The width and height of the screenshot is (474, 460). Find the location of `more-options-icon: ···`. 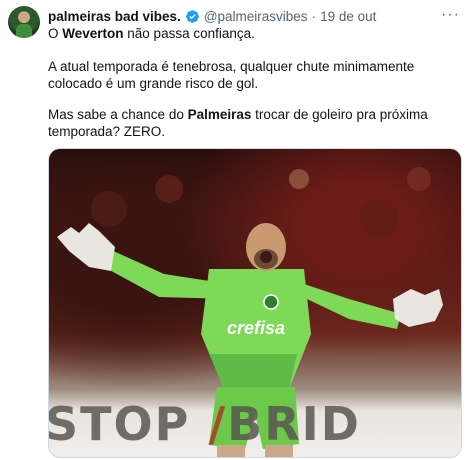

more-options-icon: ··· is located at coordinates (450, 15).